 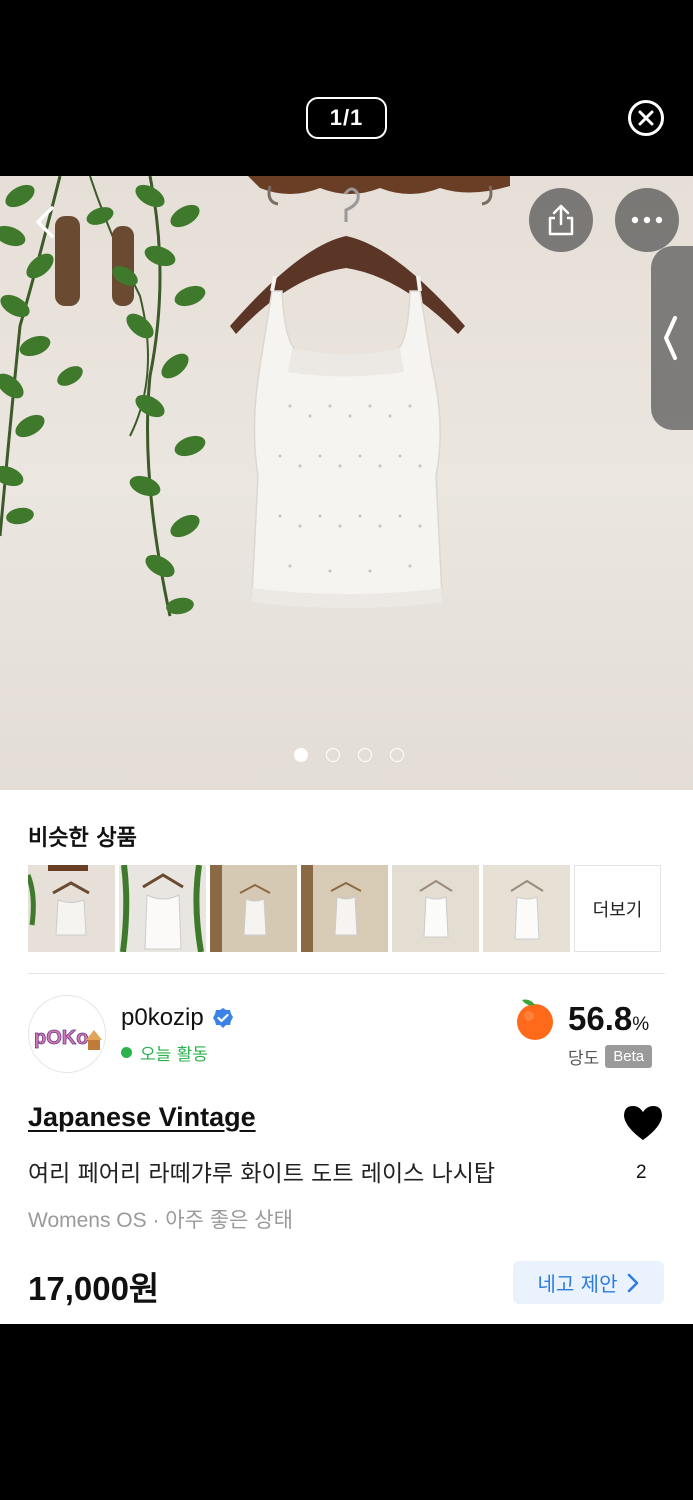 What do you see at coordinates (94, 1288) in the screenshot?
I see `product-price: 17,000원` at bounding box center [94, 1288].